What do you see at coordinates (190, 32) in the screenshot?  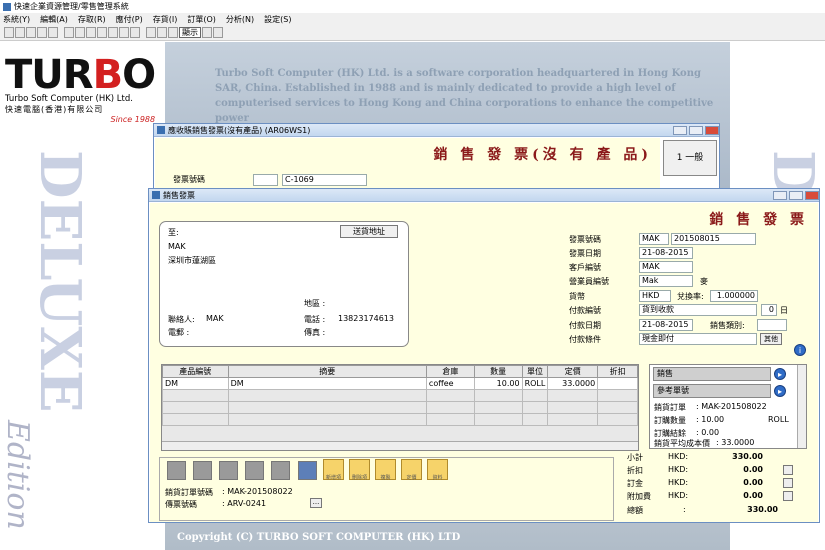 I see `display-button: 顯示` at bounding box center [190, 32].